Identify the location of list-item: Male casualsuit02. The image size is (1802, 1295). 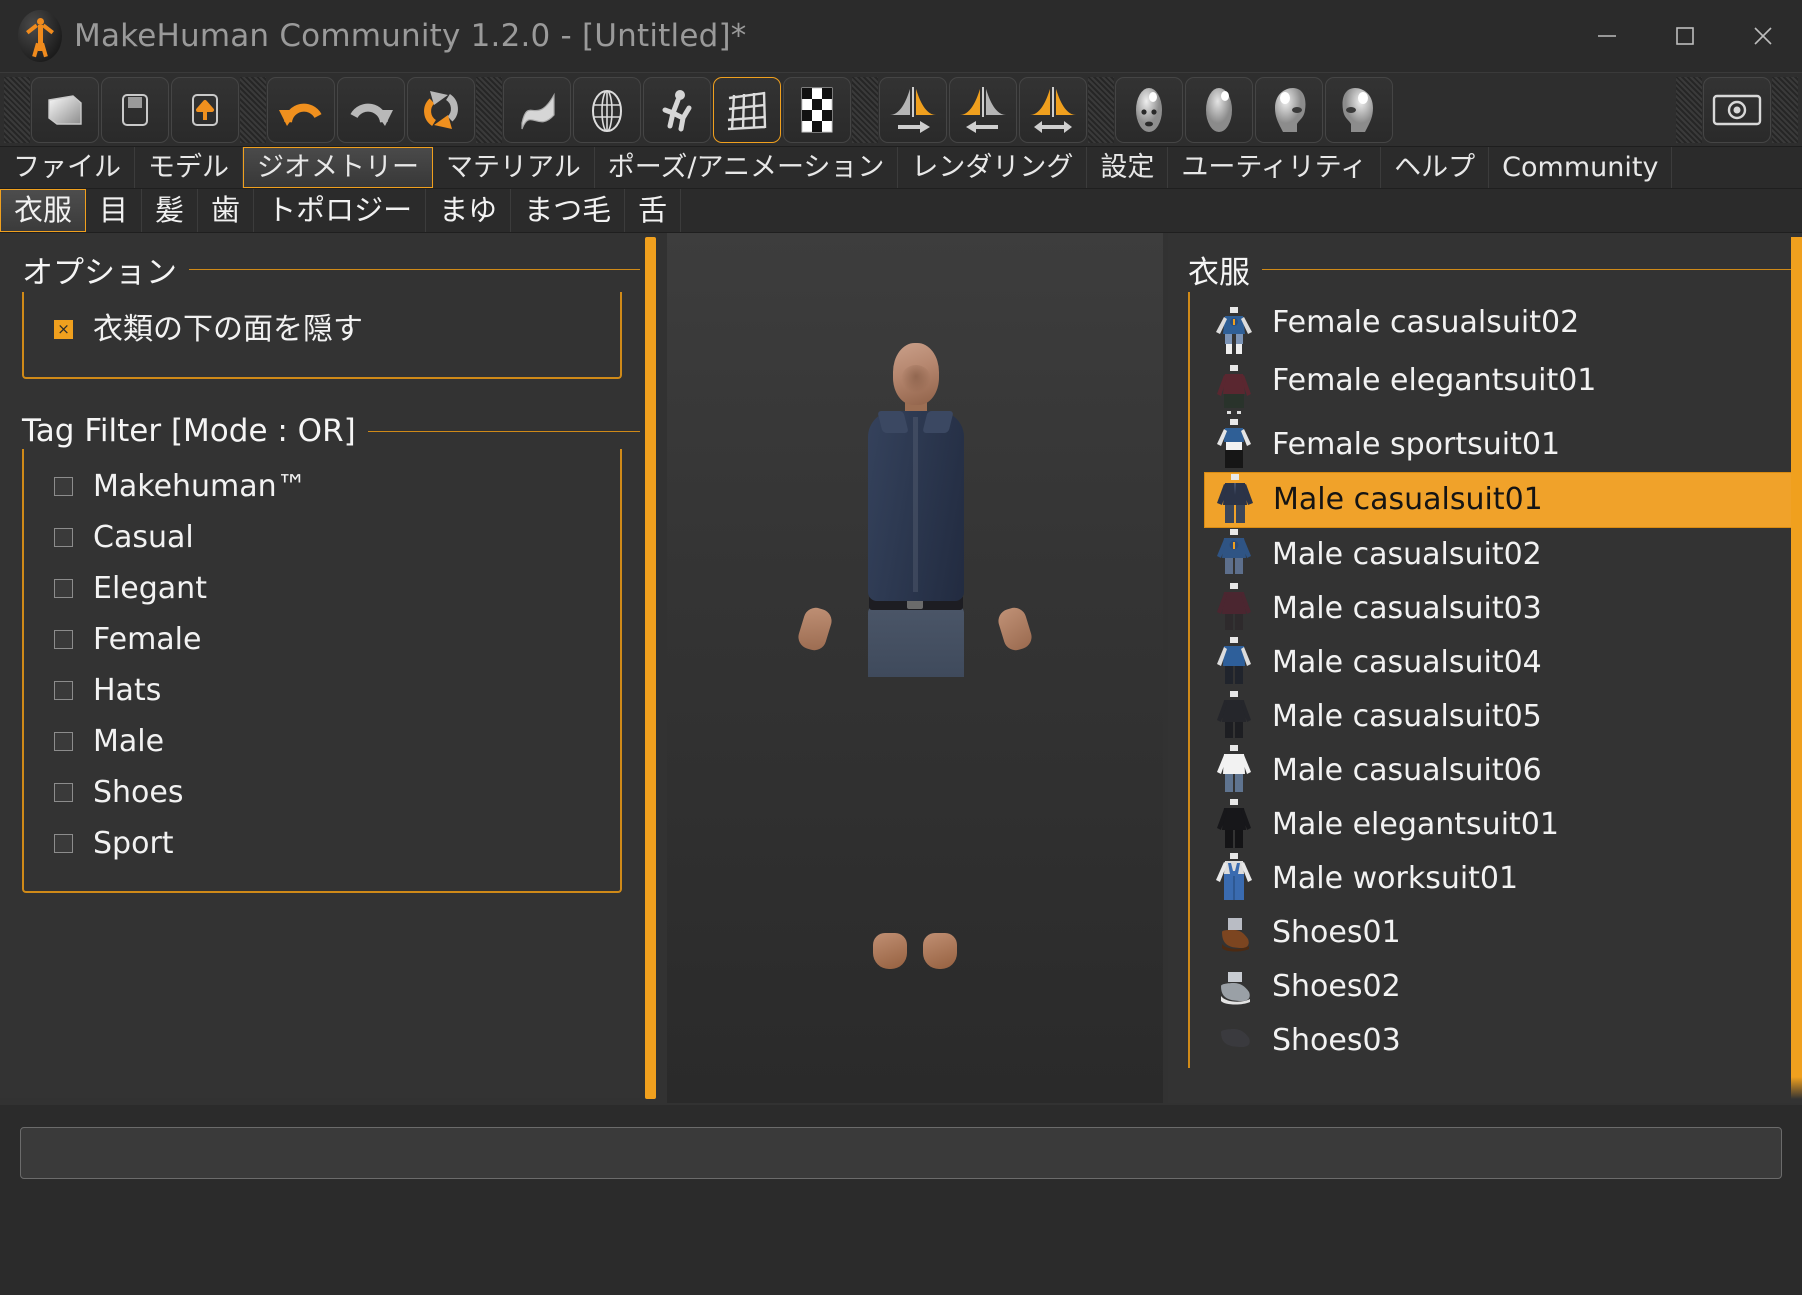
(1503, 555).